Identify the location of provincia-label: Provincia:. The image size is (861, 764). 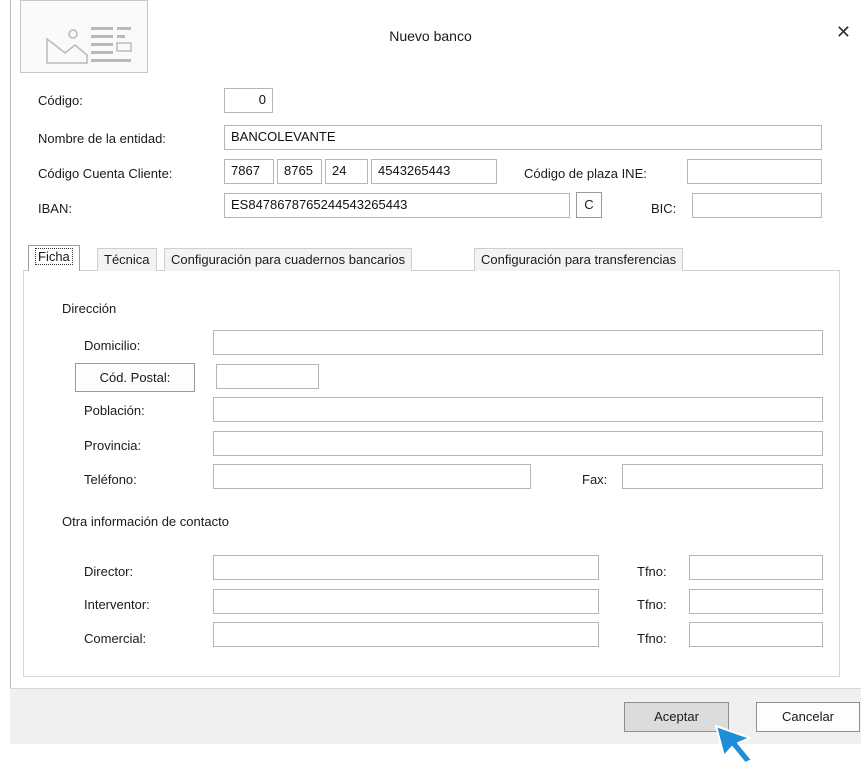
(113, 445).